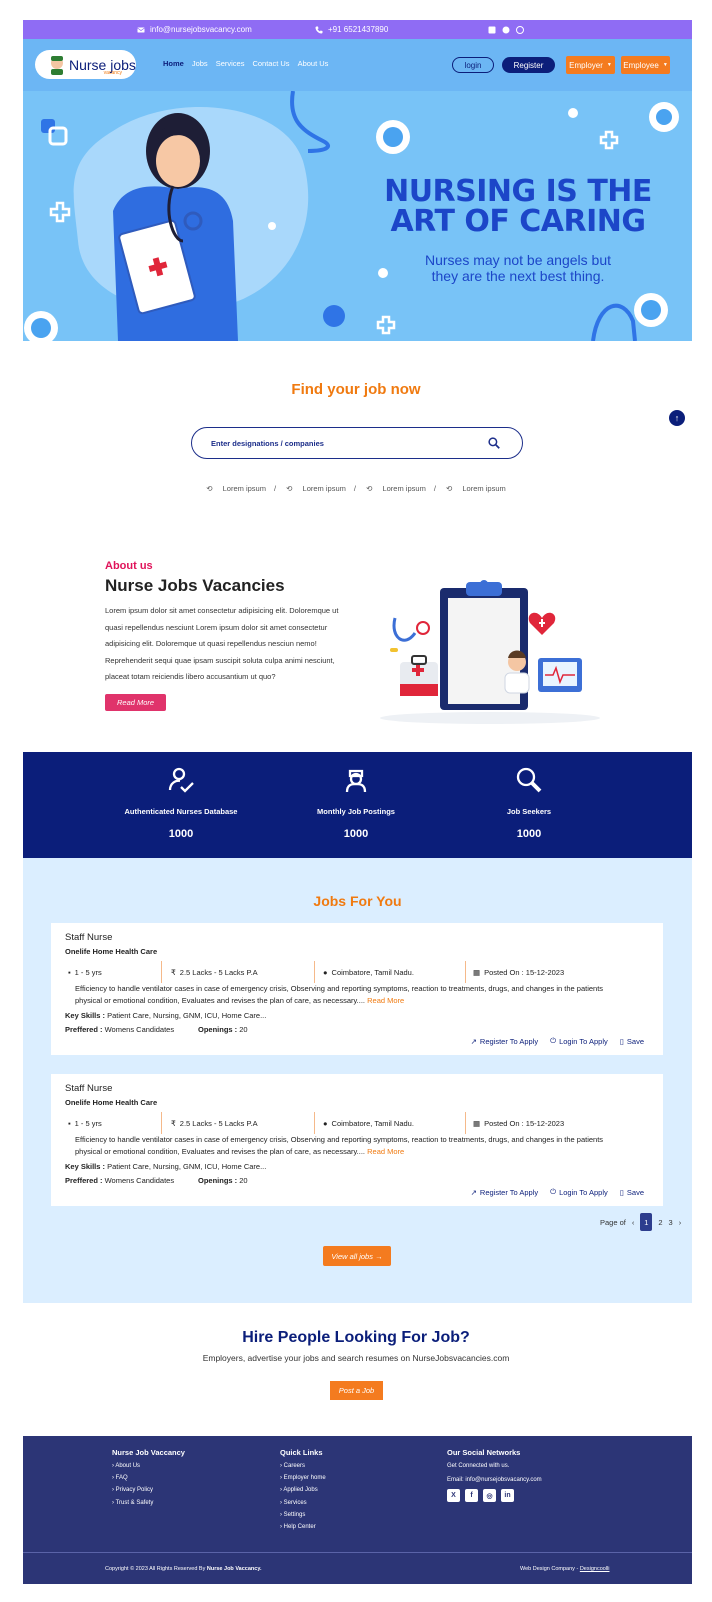 This screenshot has width=712, height=1602. I want to click on phone-icon, so click(319, 29).